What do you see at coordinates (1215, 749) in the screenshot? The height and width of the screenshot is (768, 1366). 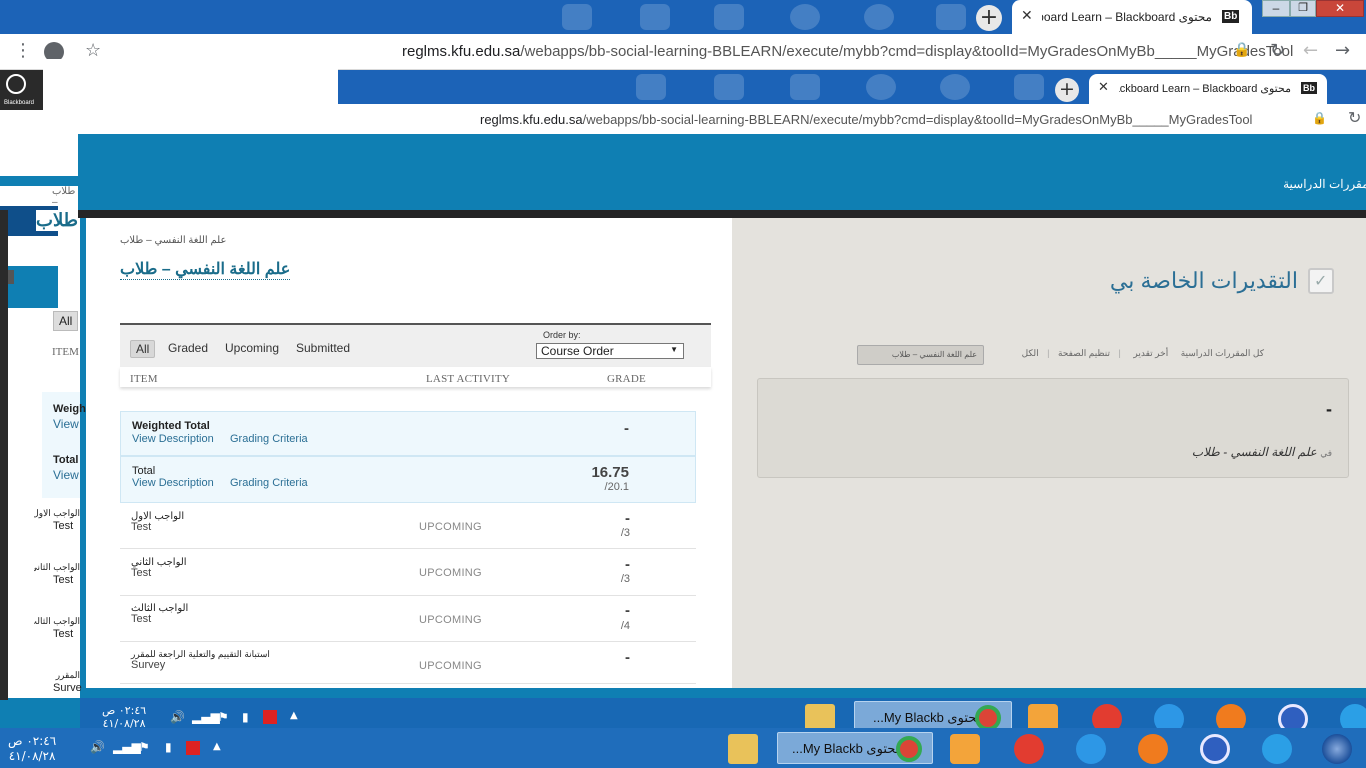 I see `opera-icon` at bounding box center [1215, 749].